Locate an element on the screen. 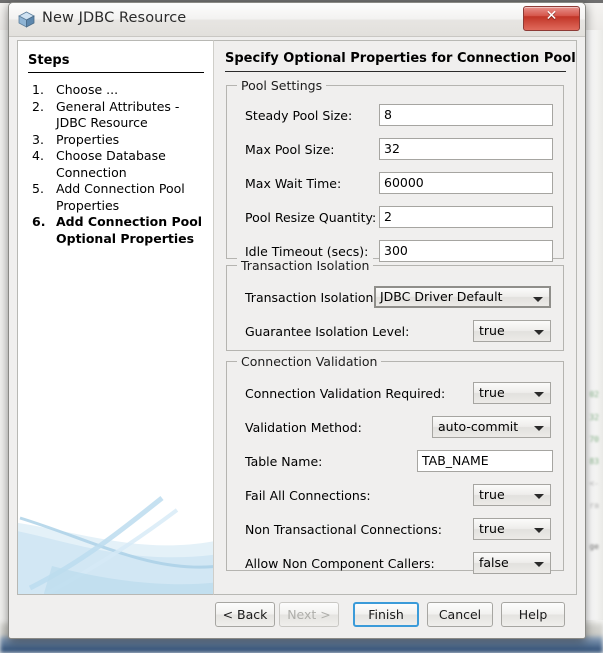 The width and height of the screenshot is (603, 653). step-item-5: 5. Add Connection Pool Properties is located at coordinates (118, 197).